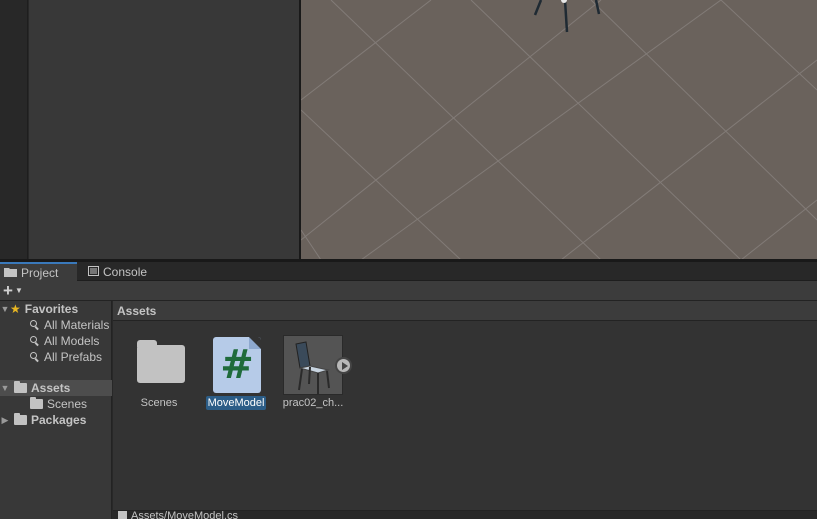 This screenshot has width=817, height=519. I want to click on project-toolbar: + ▼, so click(408, 291).